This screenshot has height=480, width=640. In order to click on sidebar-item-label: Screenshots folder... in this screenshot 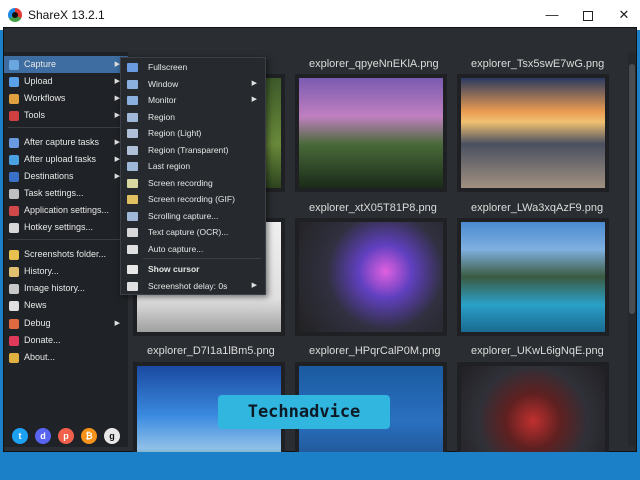, I will do `click(65, 254)`.